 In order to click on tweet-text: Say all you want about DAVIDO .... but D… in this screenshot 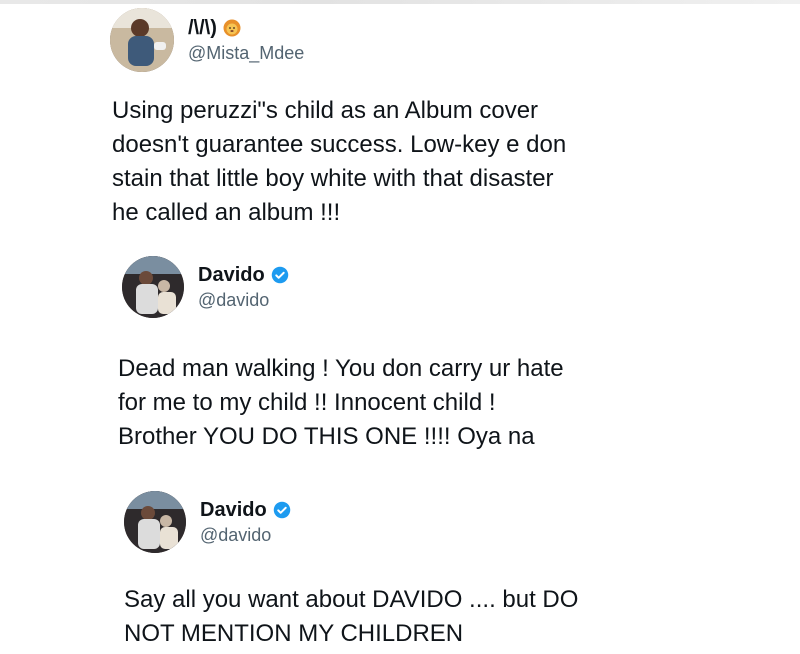, I will do `click(351, 616)`.